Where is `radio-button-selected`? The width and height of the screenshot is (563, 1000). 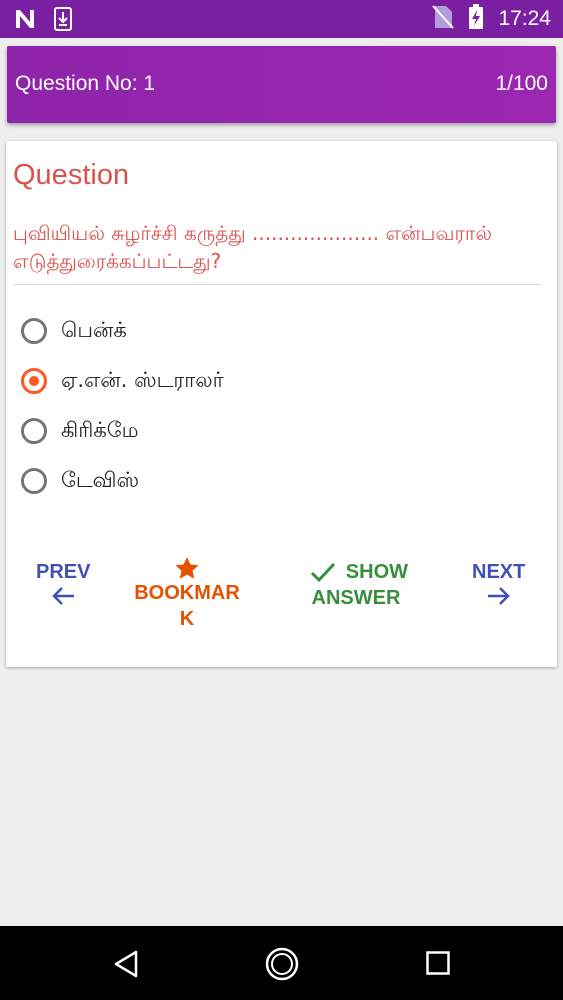 radio-button-selected is located at coordinates (34, 381).